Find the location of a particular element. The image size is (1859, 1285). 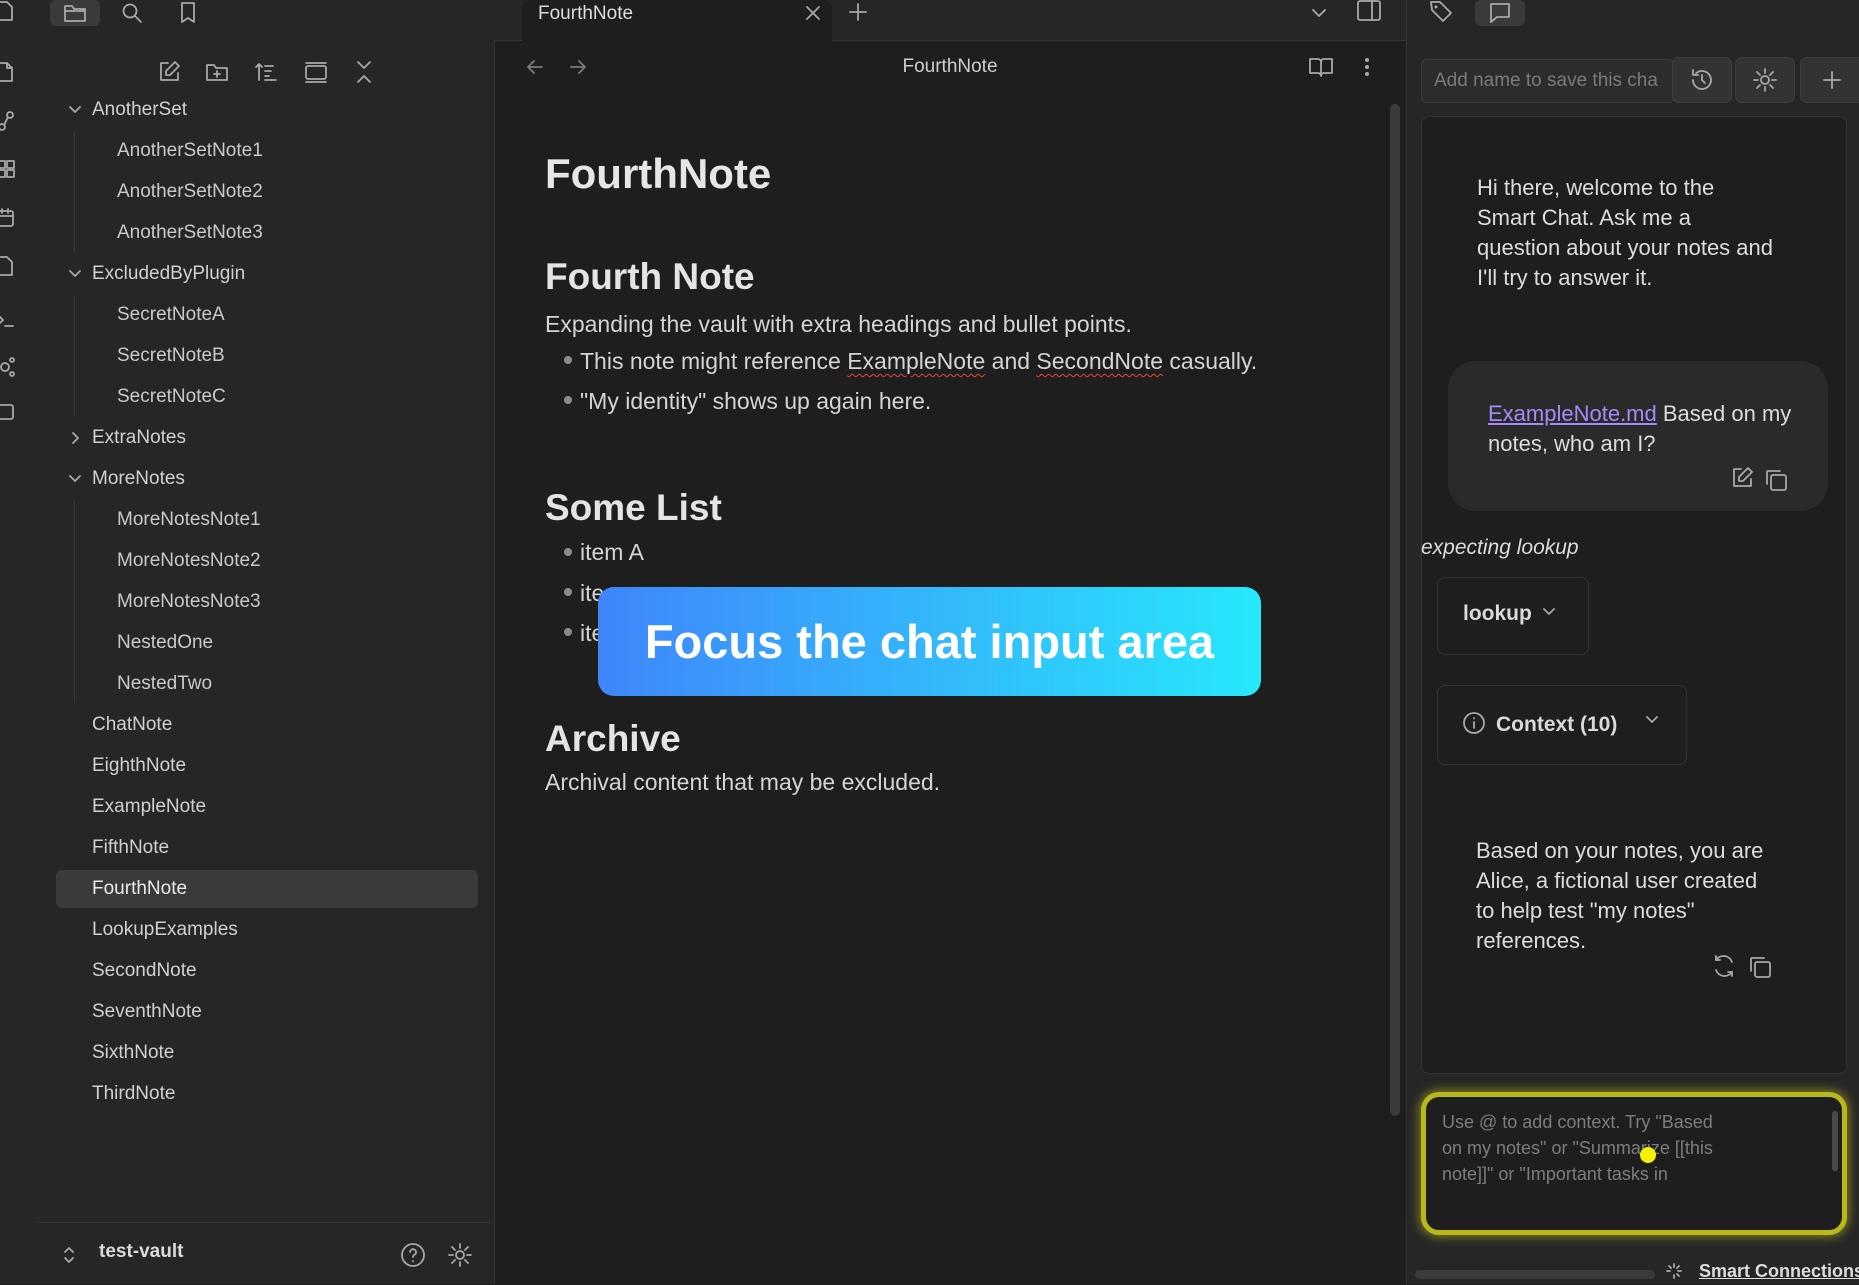

tree-file: FifthNote is located at coordinates (257, 848).